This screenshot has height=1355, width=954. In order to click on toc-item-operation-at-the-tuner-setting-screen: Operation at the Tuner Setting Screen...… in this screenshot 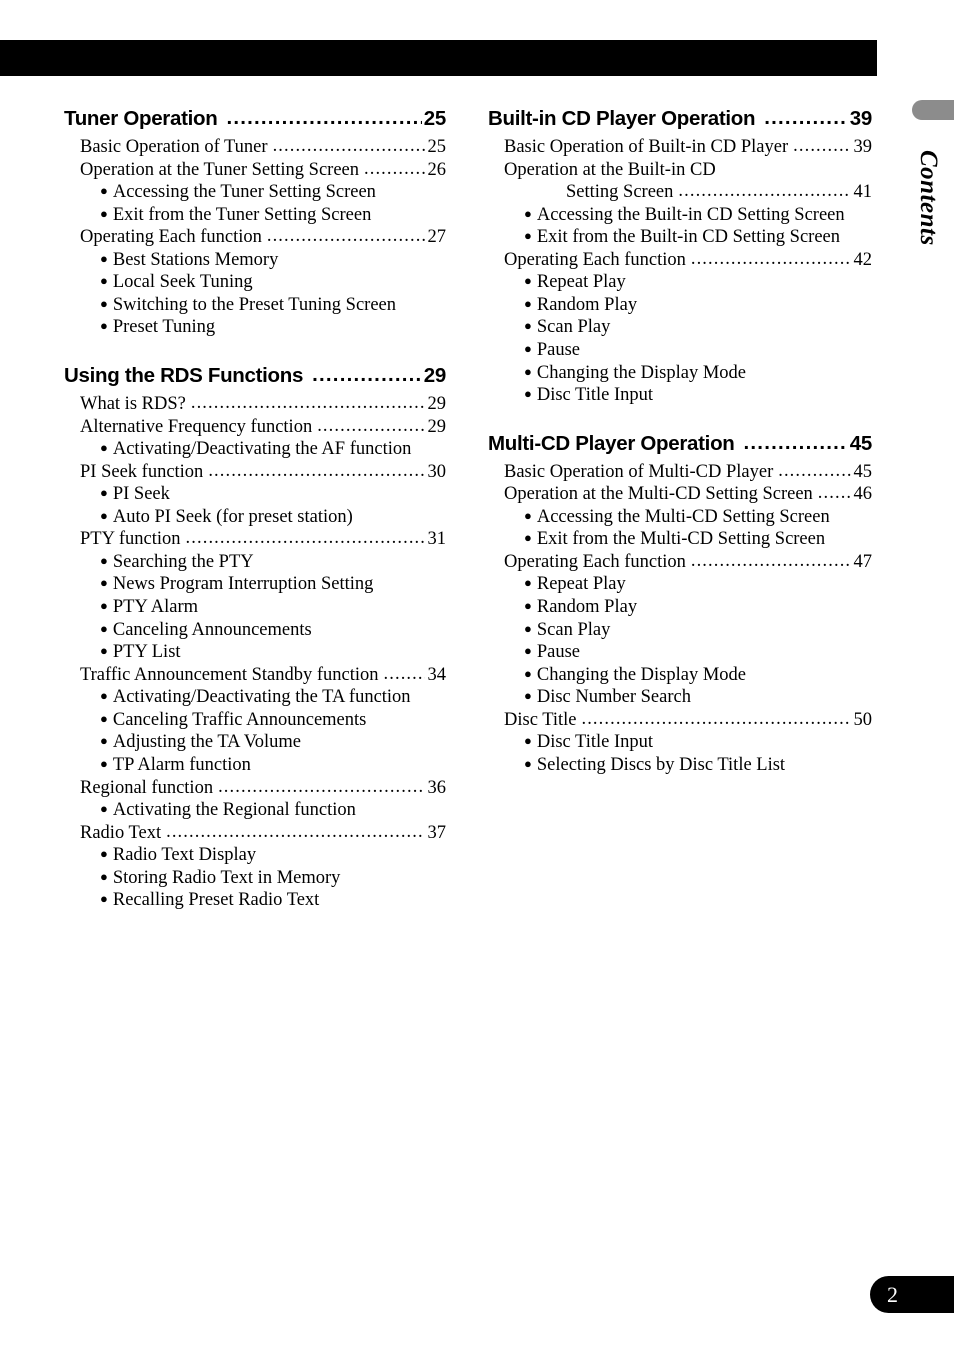, I will do `click(263, 170)`.